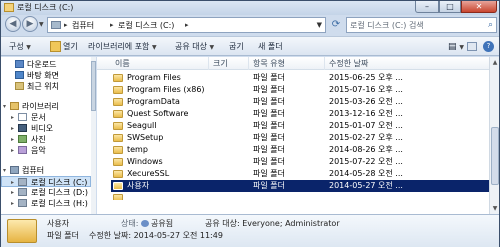  What do you see at coordinates (450, 7) in the screenshot?
I see `maximize-button: □` at bounding box center [450, 7].